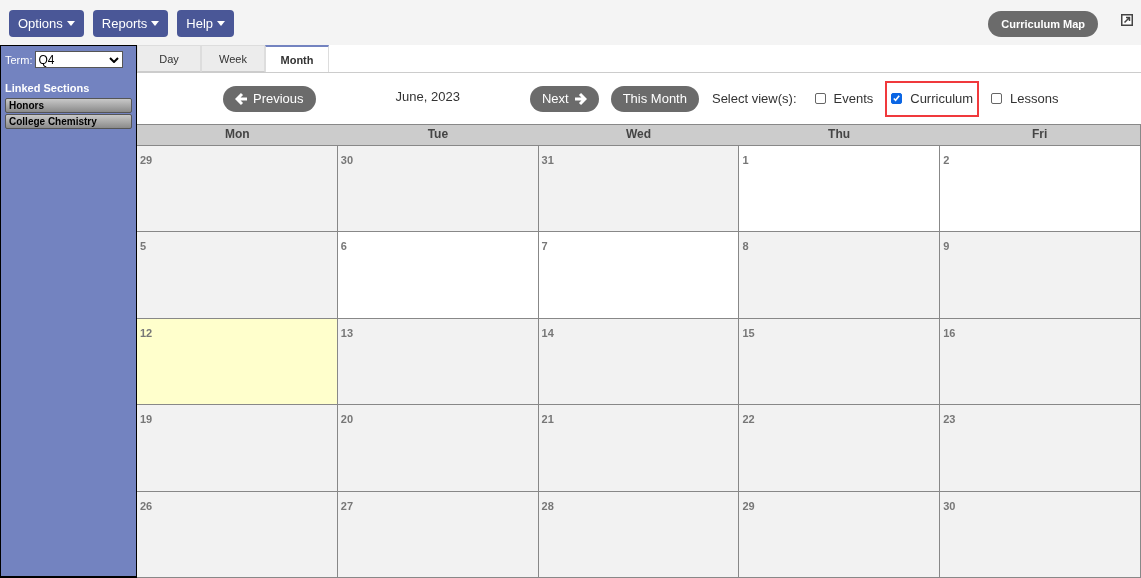  What do you see at coordinates (146, 419) in the screenshot?
I see `day-number: 19` at bounding box center [146, 419].